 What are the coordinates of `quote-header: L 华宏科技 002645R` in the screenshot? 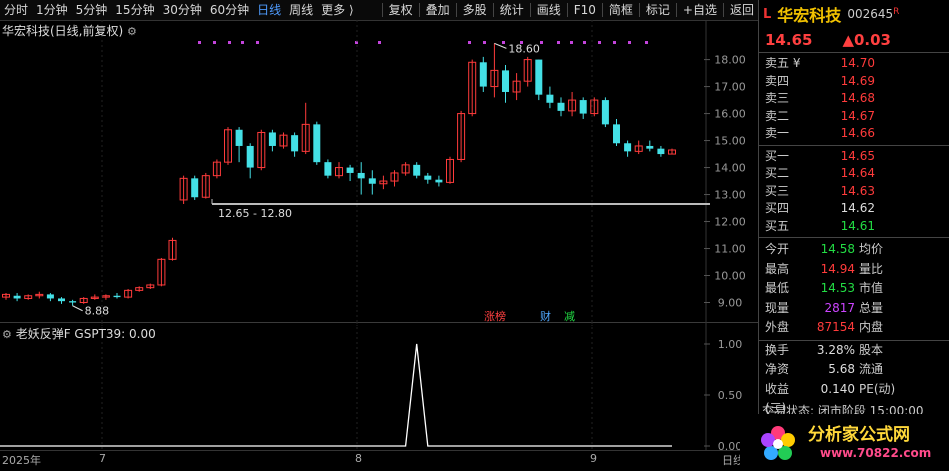 It's located at (854, 14).